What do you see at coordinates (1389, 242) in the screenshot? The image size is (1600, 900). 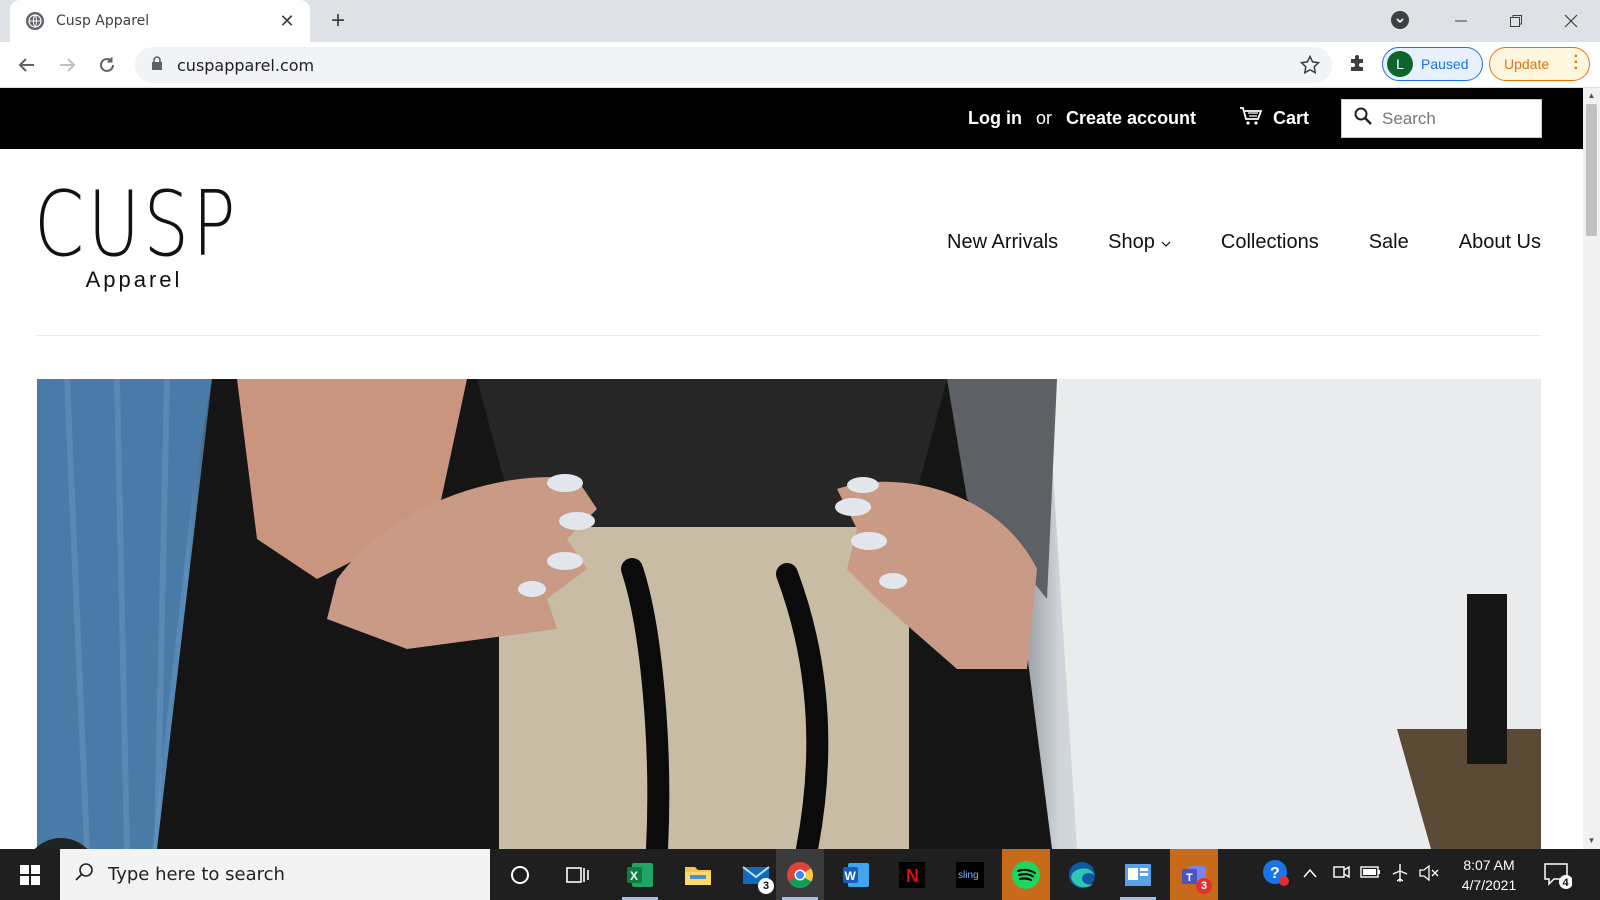 I see `nav-sale: Sale` at bounding box center [1389, 242].